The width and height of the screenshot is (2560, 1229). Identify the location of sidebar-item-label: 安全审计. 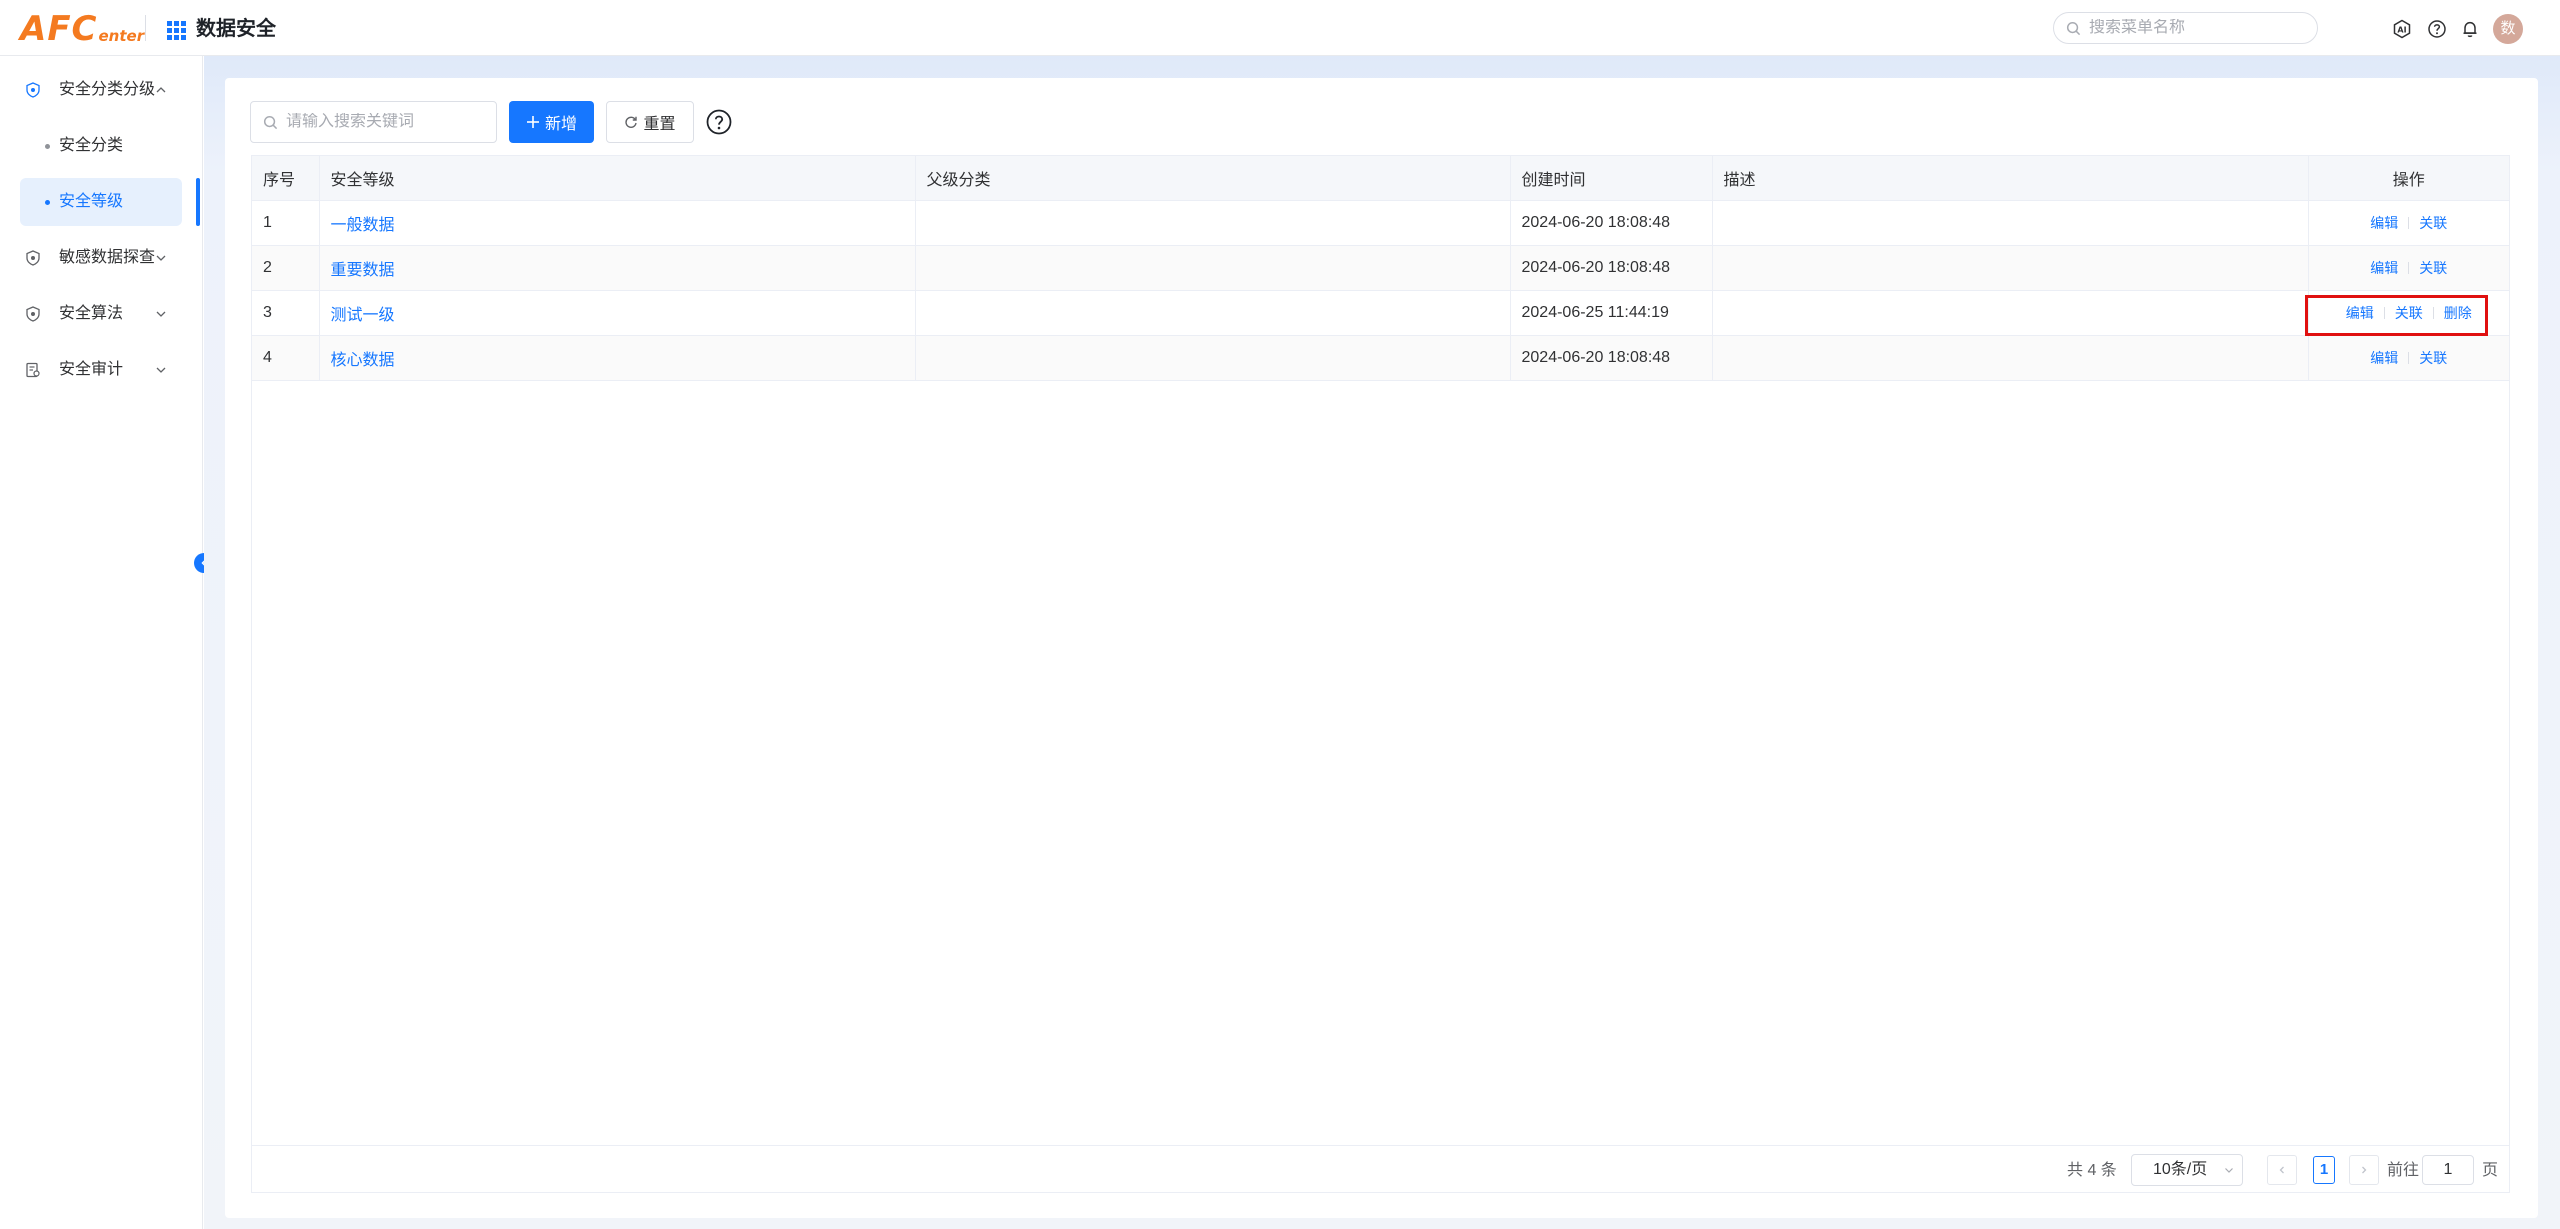
(91, 369).